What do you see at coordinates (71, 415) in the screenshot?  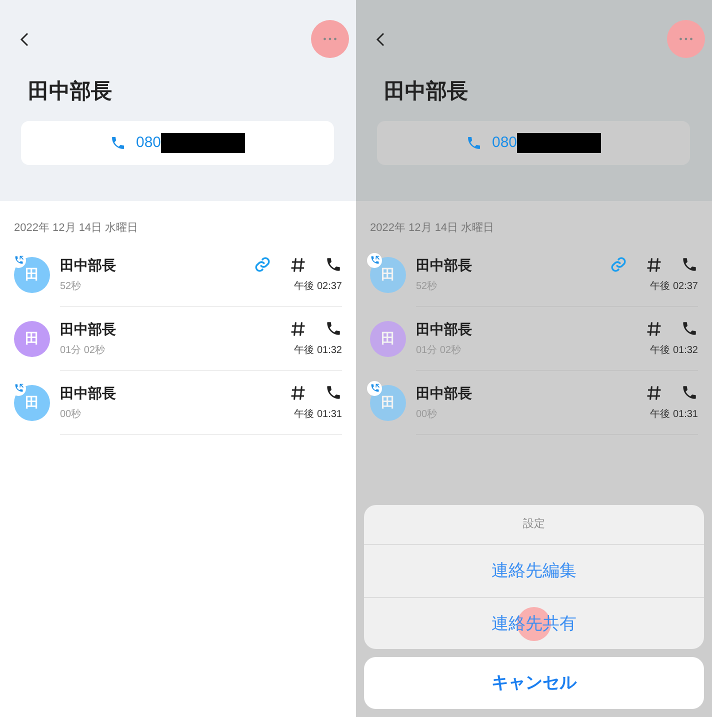 I see `call-duration: 00秒` at bounding box center [71, 415].